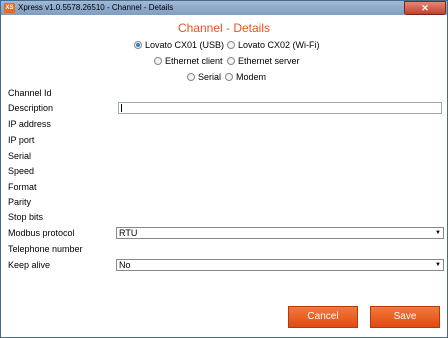  Describe the element at coordinates (280, 108) in the screenshot. I see `description-input` at that location.